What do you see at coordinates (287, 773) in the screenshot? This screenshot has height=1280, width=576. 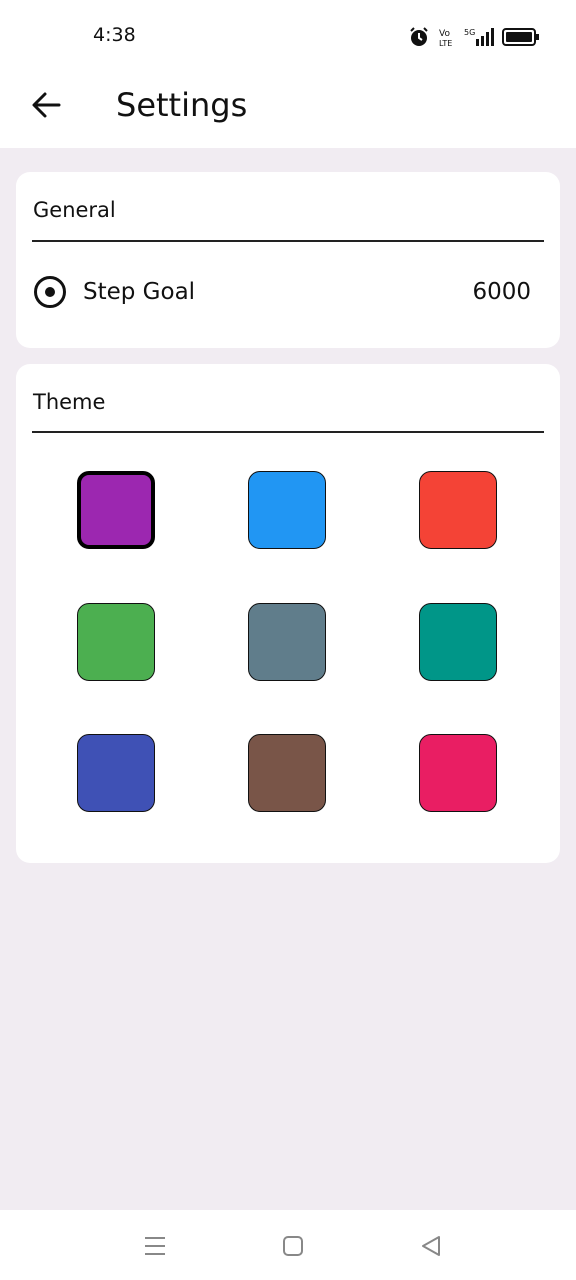 I see `theme-swatch-brown` at bounding box center [287, 773].